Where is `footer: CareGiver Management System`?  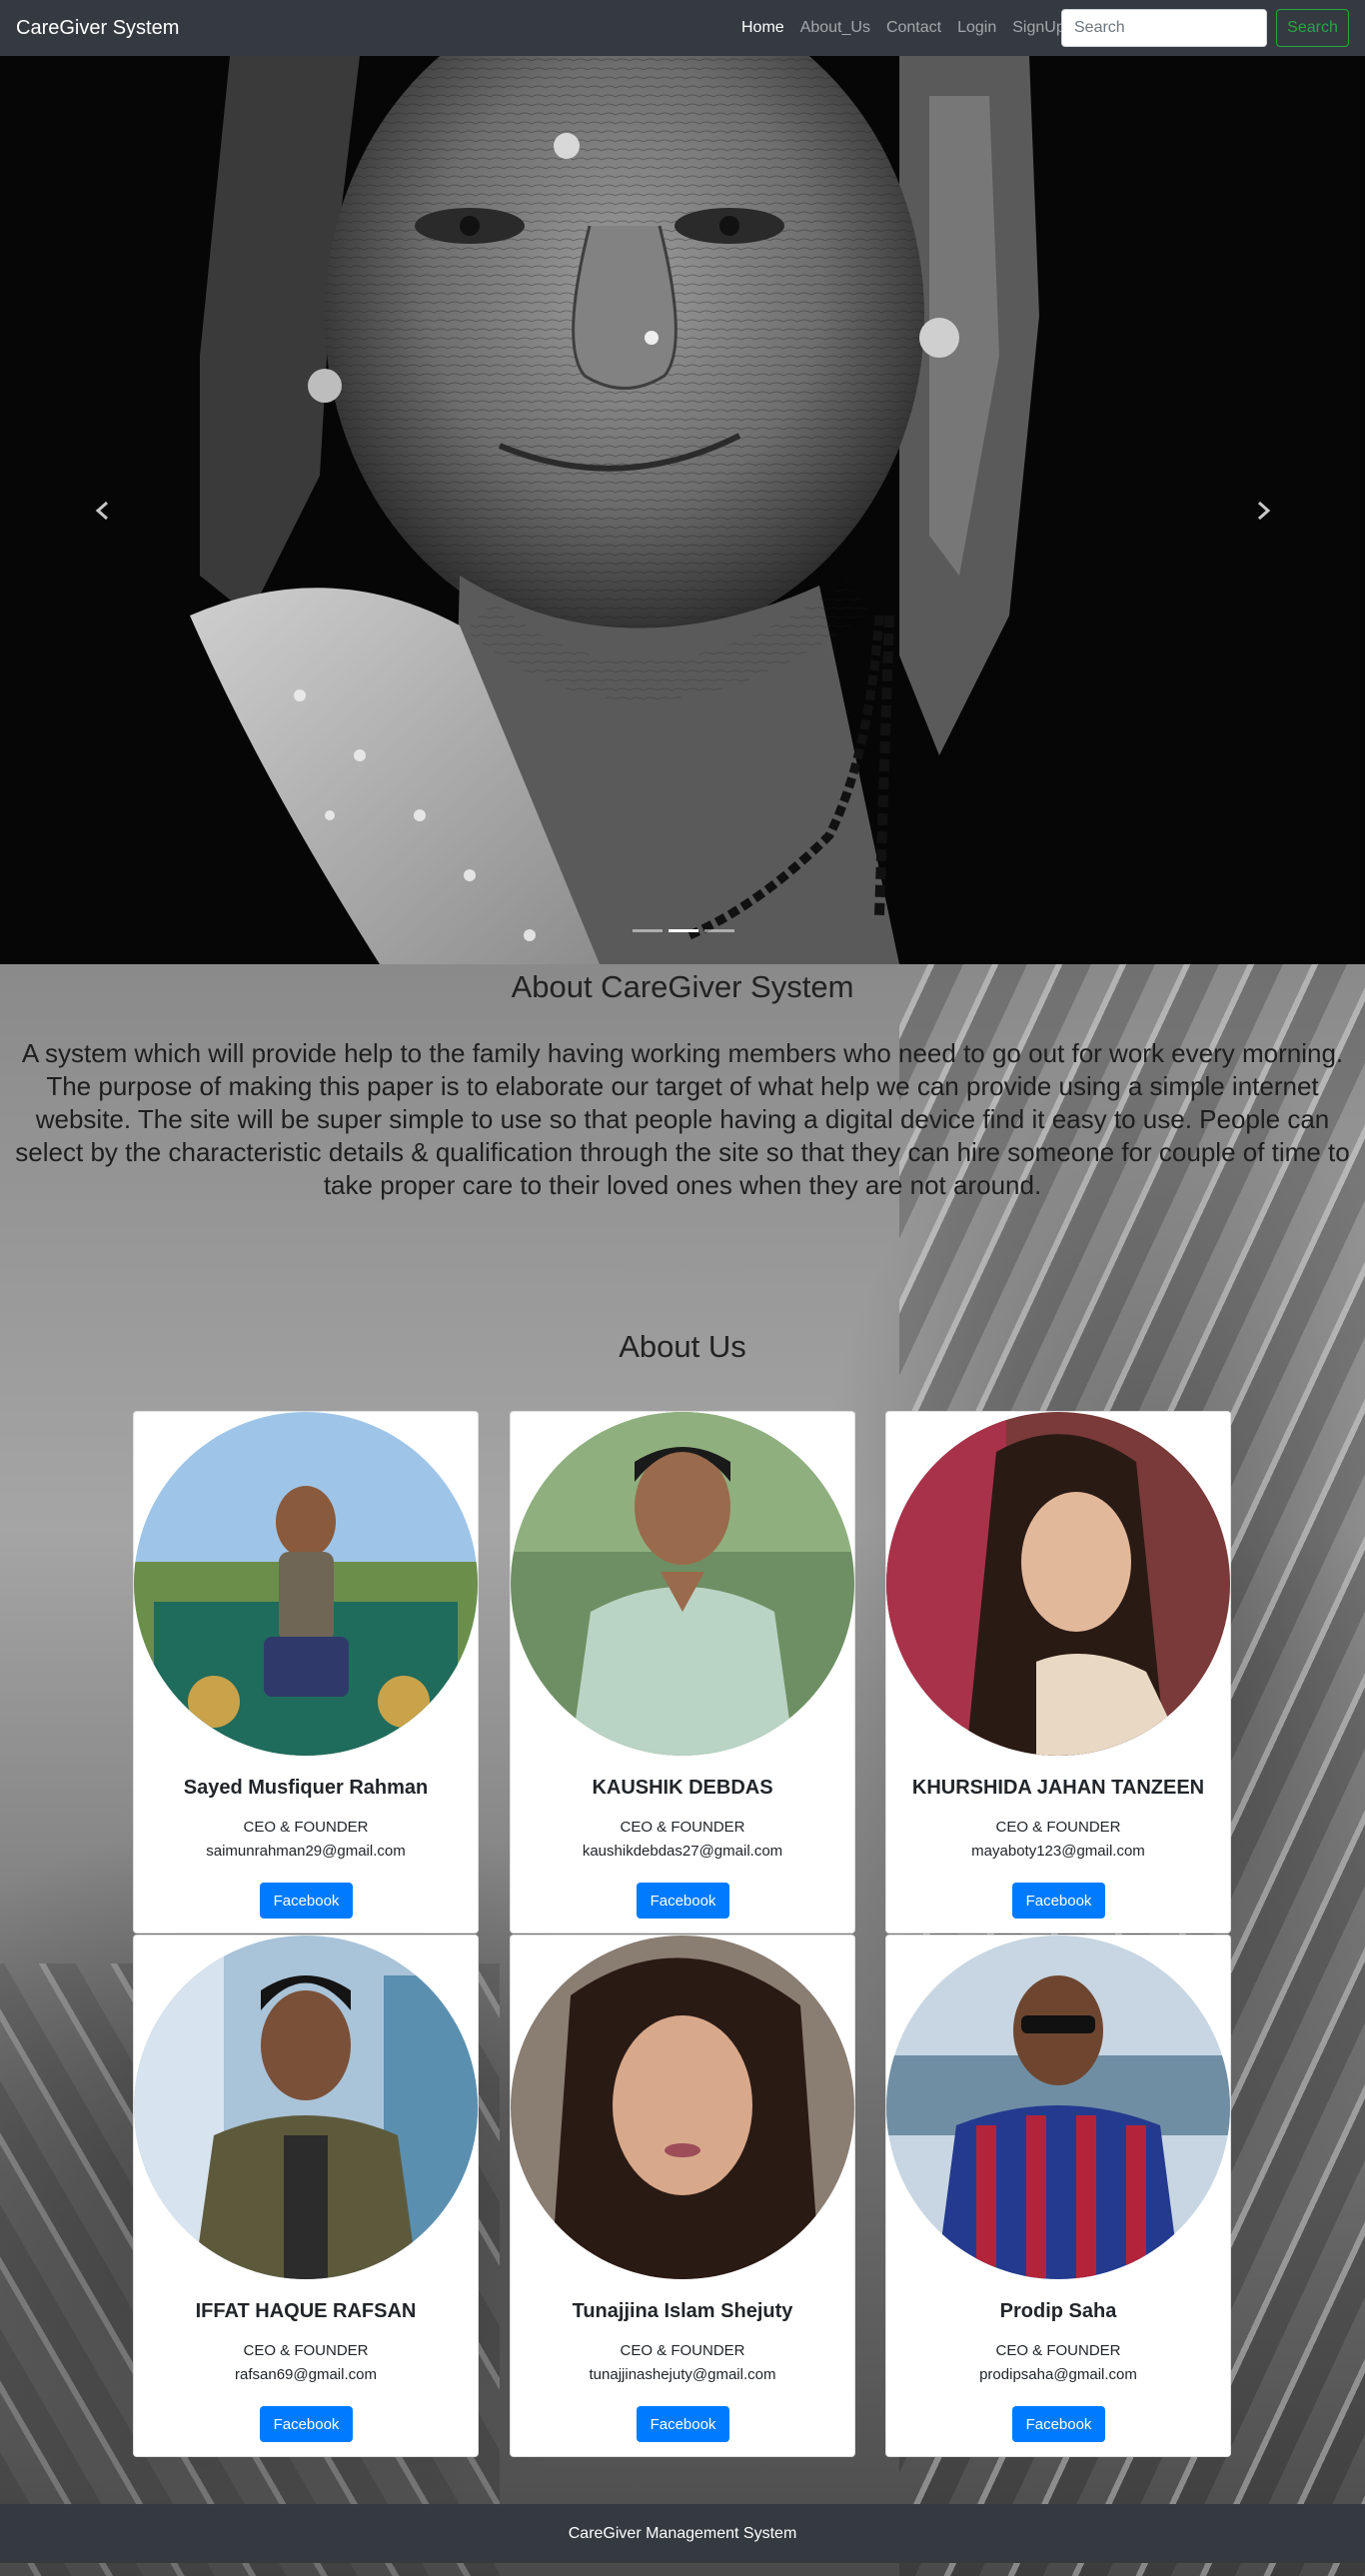 footer: CareGiver Management System is located at coordinates (682, 2533).